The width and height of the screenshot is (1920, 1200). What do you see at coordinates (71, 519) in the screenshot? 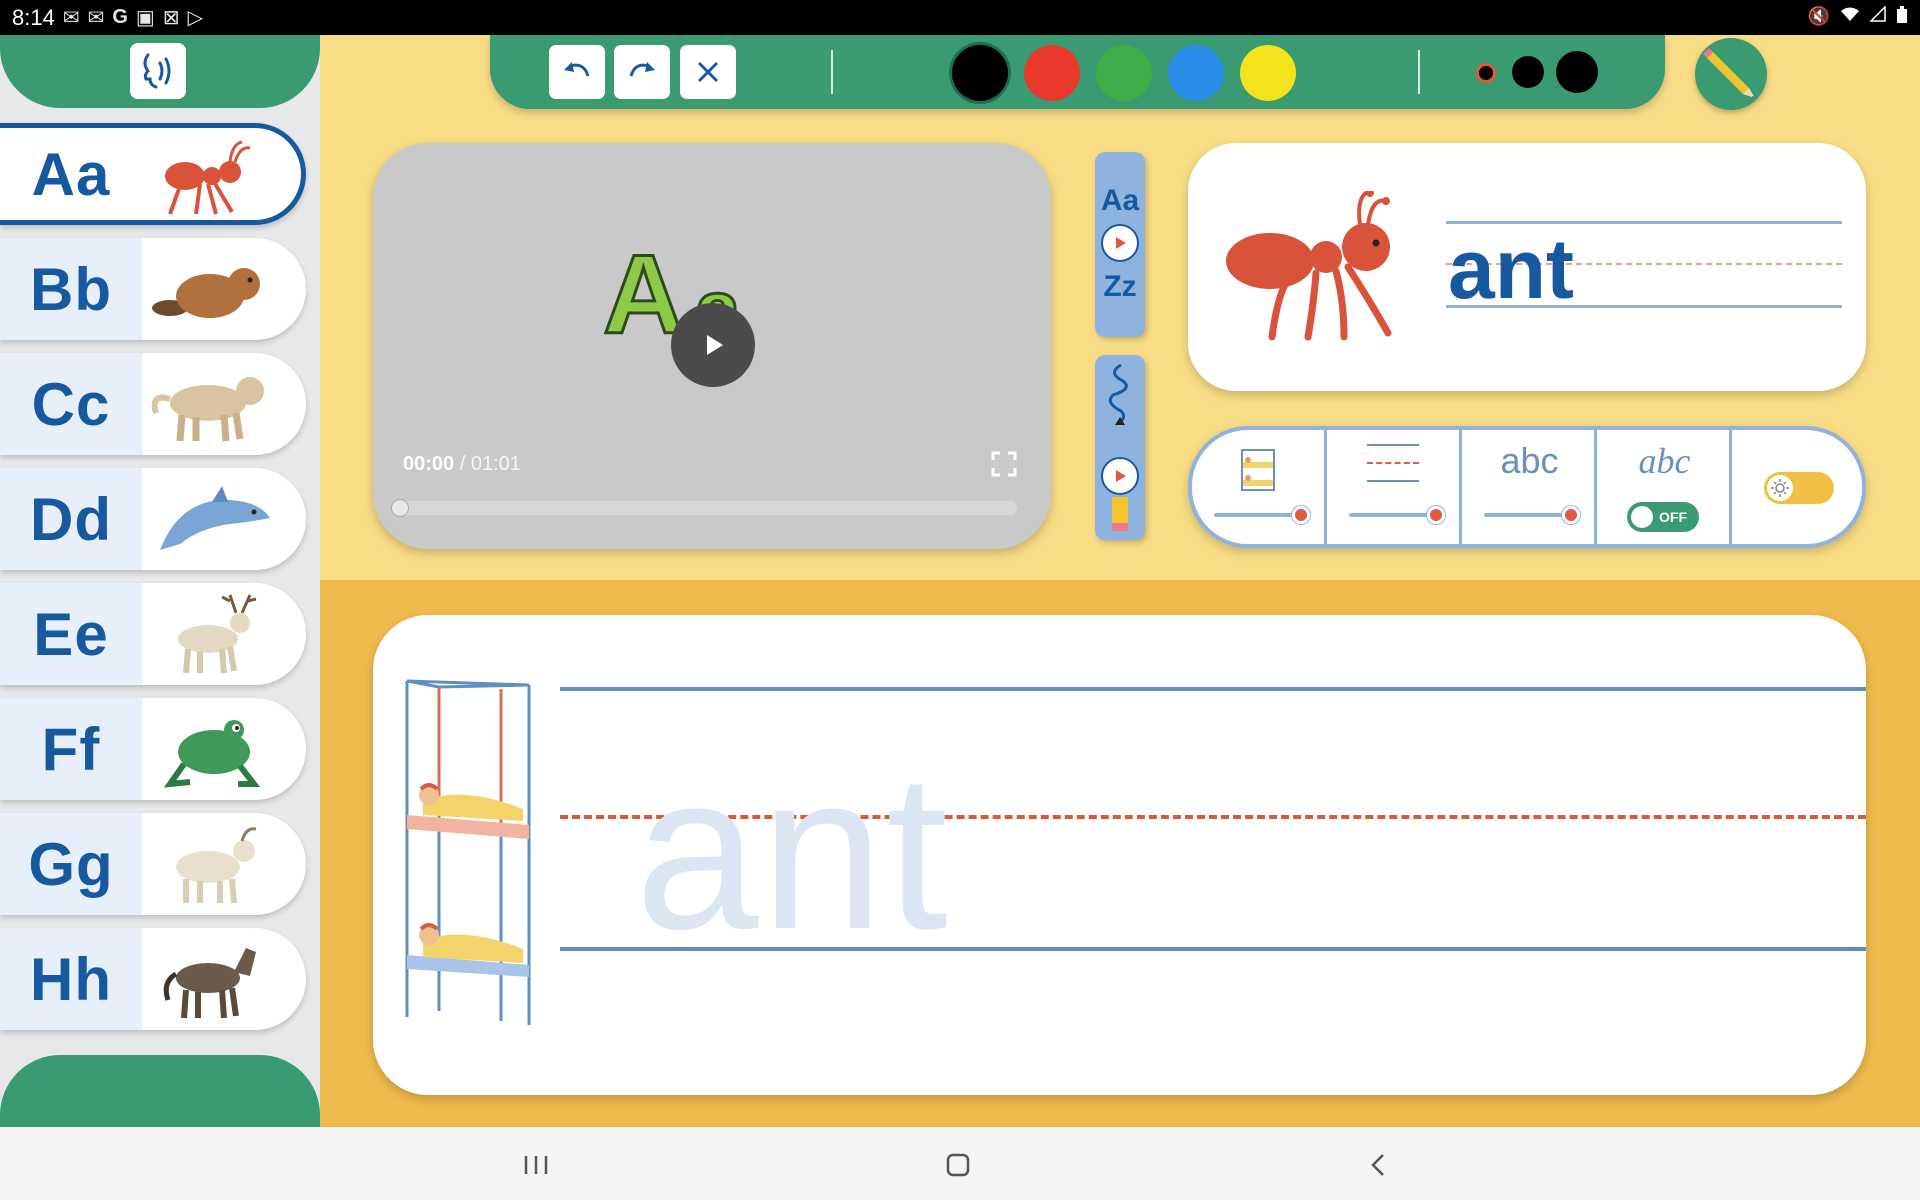
I see `letter-label: Dd` at bounding box center [71, 519].